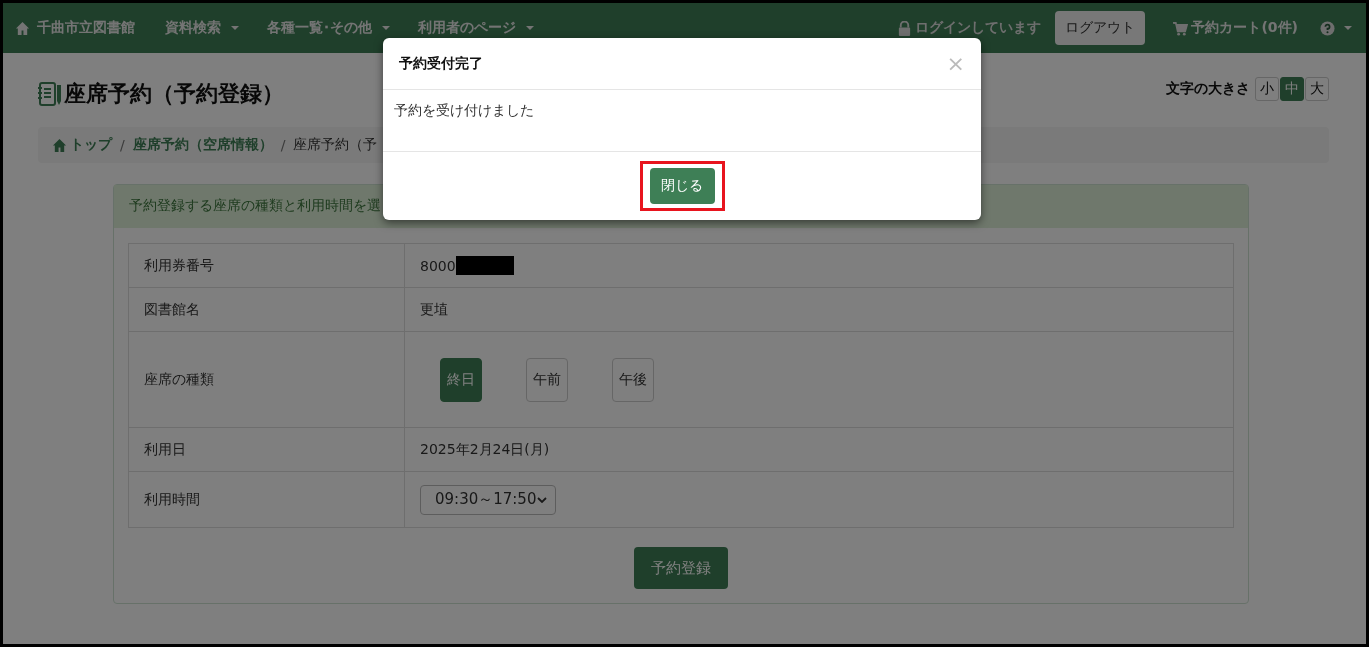 This screenshot has width=1369, height=647. What do you see at coordinates (267, 265) in the screenshot?
I see `table-cell: 利用券番号` at bounding box center [267, 265].